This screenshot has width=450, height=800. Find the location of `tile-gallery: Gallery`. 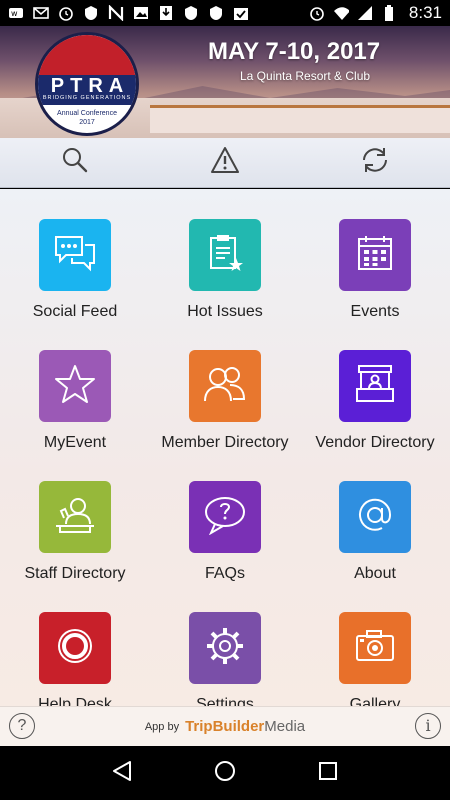

tile-gallery: Gallery is located at coordinates (375, 659).